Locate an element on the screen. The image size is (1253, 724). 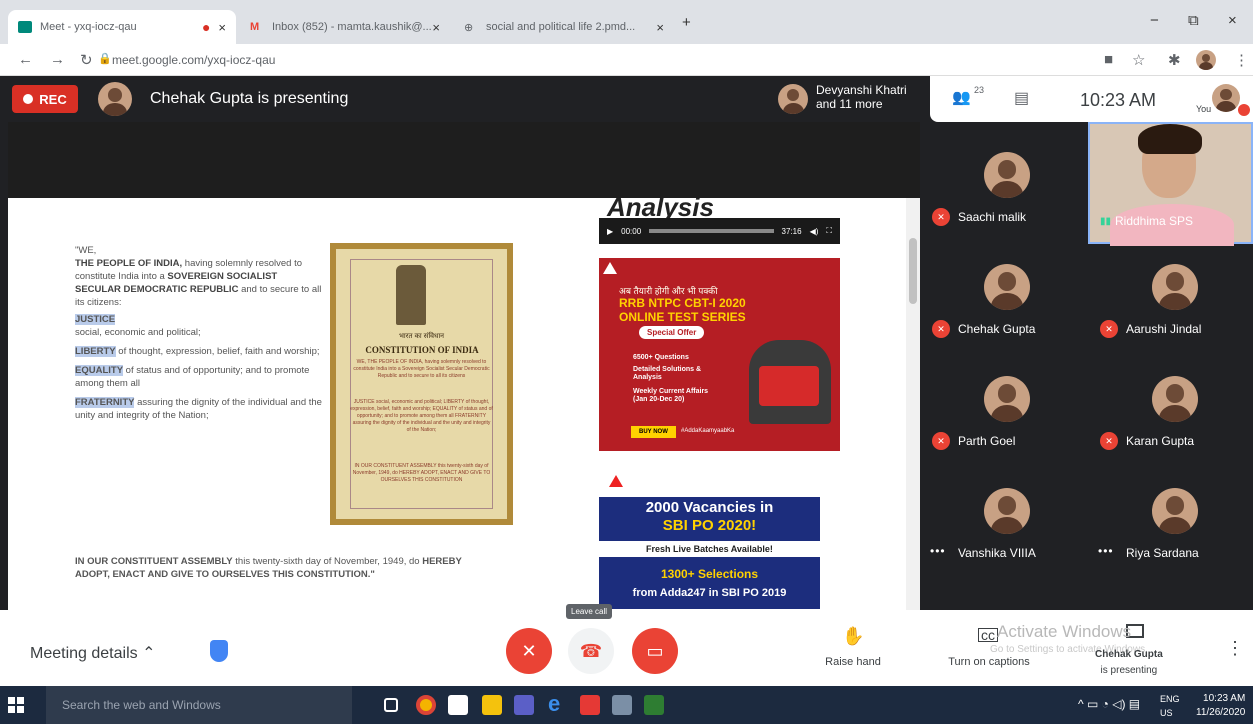
captions-label: Turn on captions is located at coordinates (989, 662).